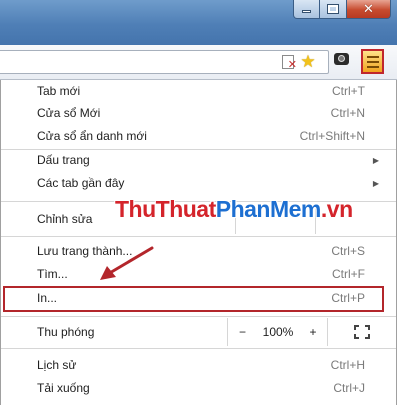 Image resolution: width=397 pixels, height=405 pixels. I want to click on minimize-icon, so click(306, 11).